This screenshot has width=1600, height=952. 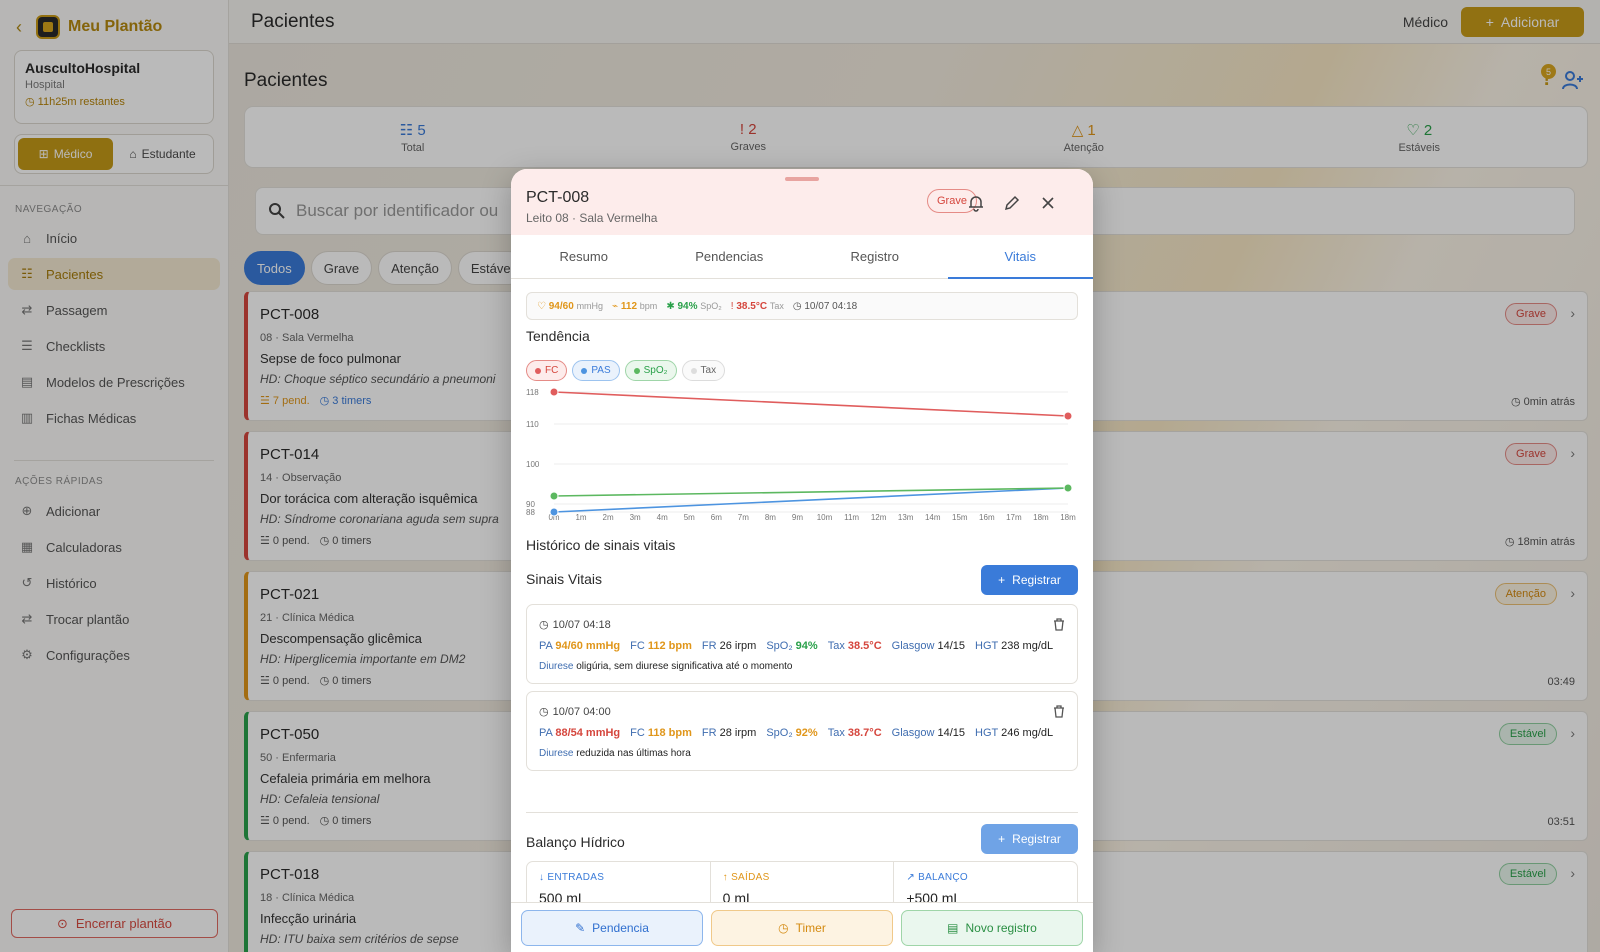 What do you see at coordinates (976, 203) in the screenshot?
I see `bell-icon` at bounding box center [976, 203].